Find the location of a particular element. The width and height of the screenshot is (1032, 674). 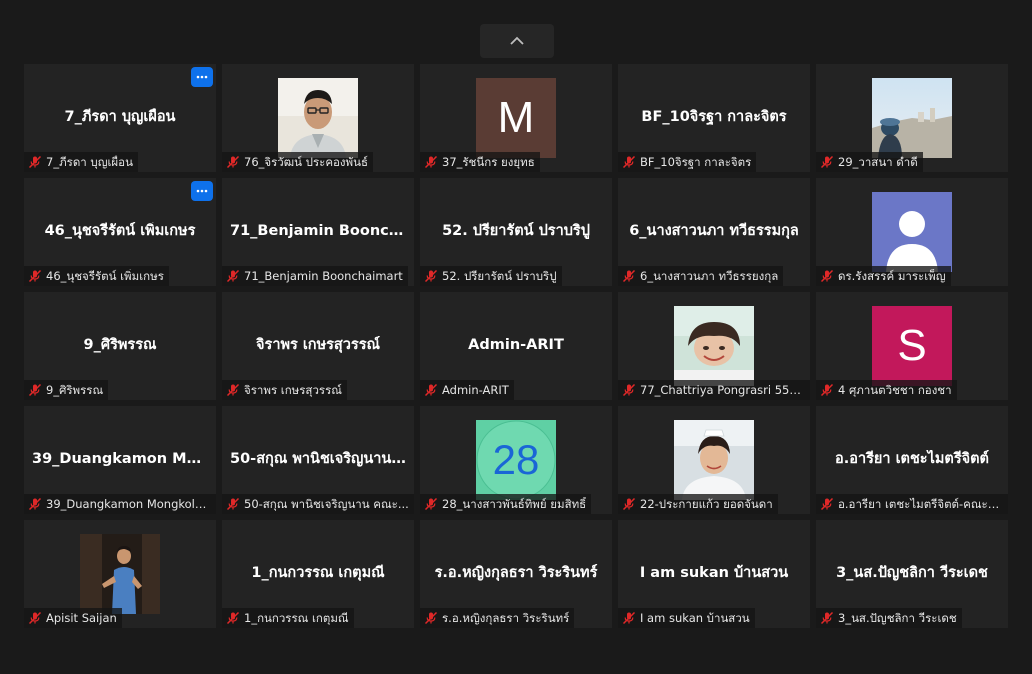

participant-initial-avatar: M is located at coordinates (516, 118).